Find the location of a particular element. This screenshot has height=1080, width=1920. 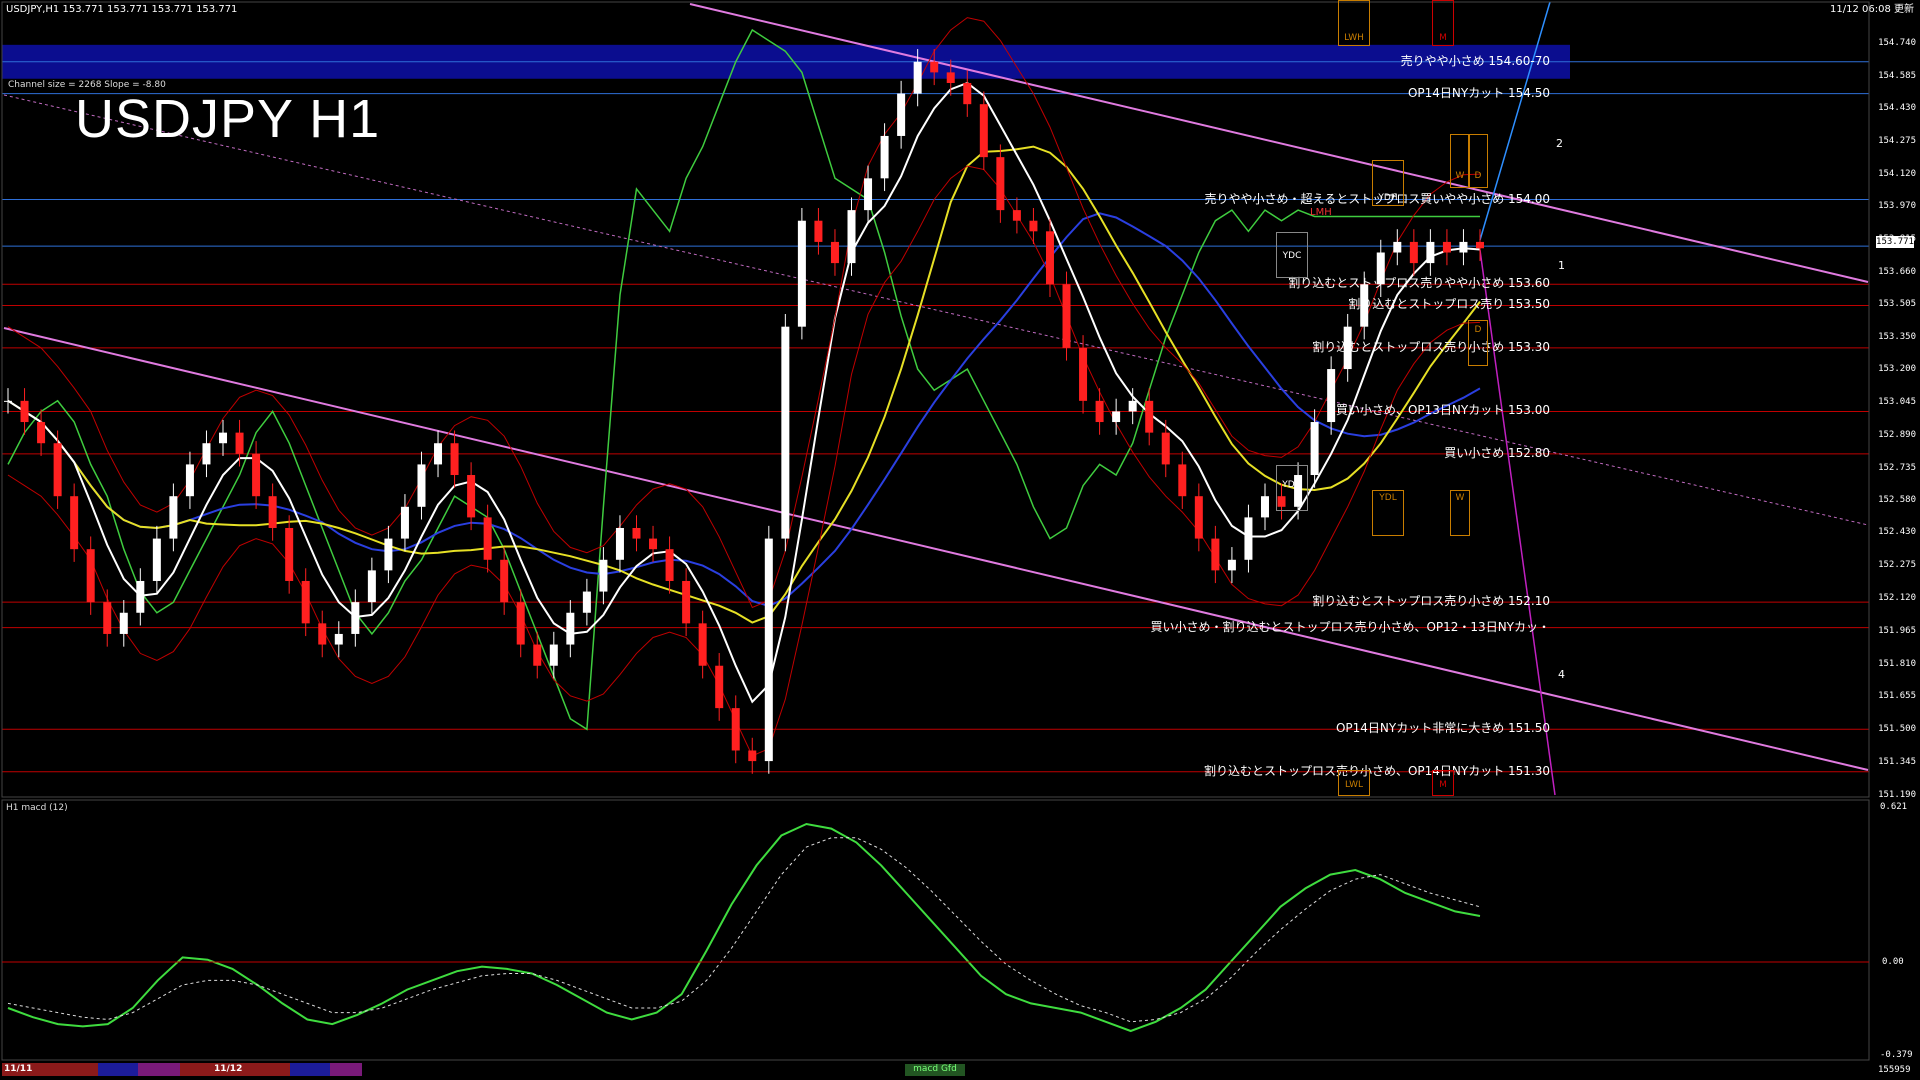

time-strip-b is located at coordinates (118, 1069).